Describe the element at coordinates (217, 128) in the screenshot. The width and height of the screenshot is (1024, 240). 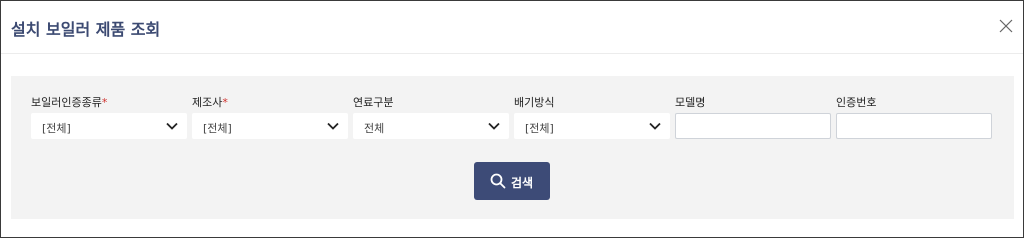
I see `manufacturer-value: [전체]` at that location.